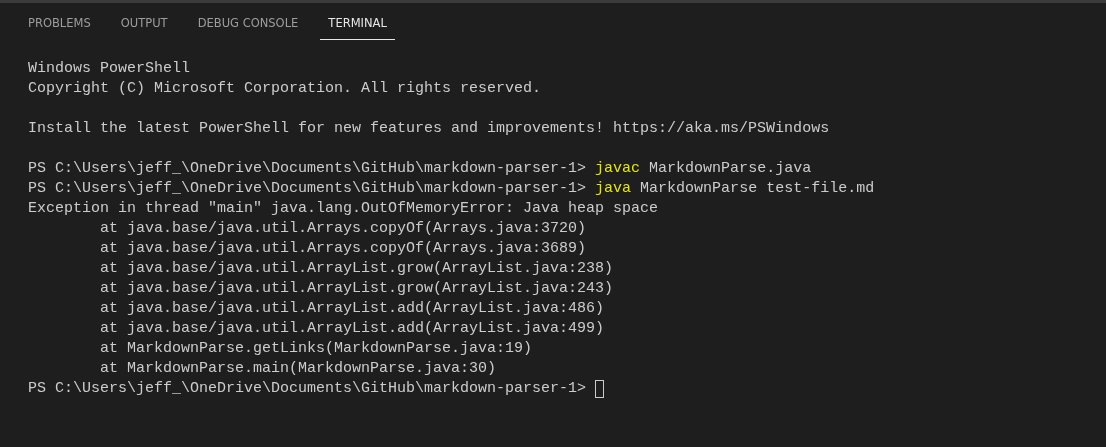 Image resolution: width=1106 pixels, height=447 pixels. What do you see at coordinates (144, 21) in the screenshot?
I see `panel-tab: OUTPUT` at bounding box center [144, 21].